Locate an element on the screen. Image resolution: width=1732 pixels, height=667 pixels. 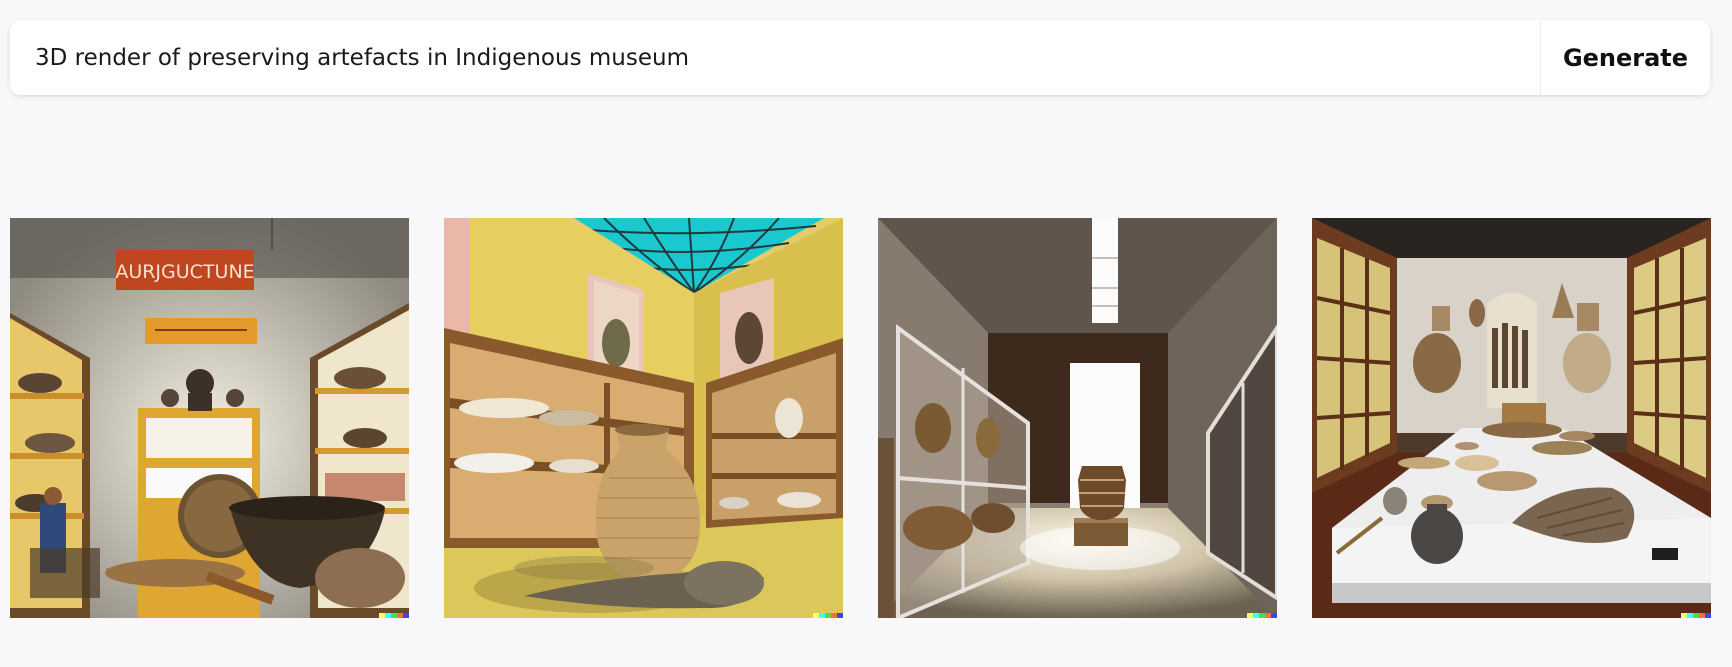
prompt-bar: Generate is located at coordinates (860, 57).